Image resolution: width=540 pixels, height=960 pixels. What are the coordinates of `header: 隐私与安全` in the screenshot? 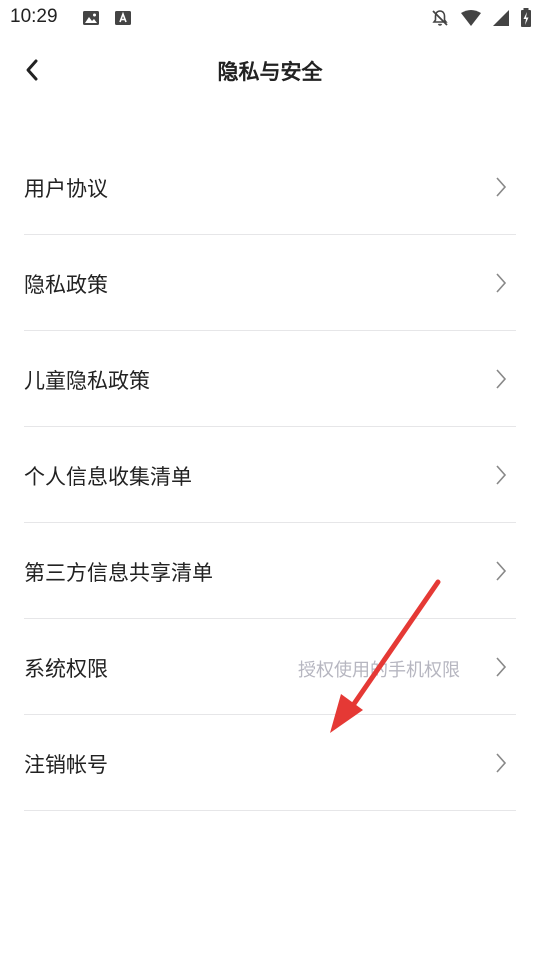 It's located at (270, 70).